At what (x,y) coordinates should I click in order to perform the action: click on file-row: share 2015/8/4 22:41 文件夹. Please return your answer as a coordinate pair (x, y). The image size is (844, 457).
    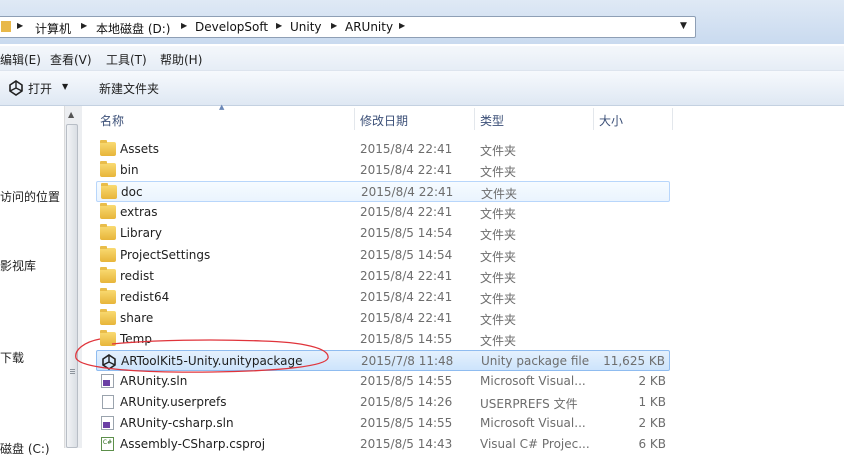
    Looking at the image, I should click on (383, 318).